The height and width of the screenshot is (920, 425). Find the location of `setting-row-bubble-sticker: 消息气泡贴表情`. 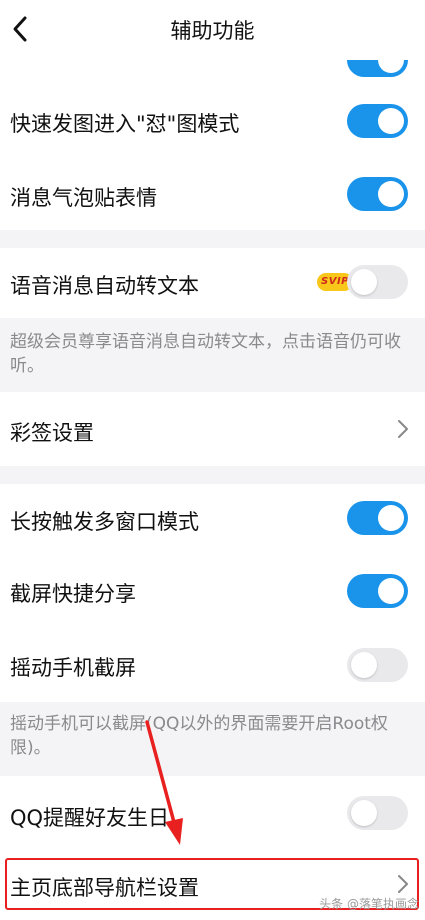

setting-row-bubble-sticker: 消息气泡贴表情 is located at coordinates (212, 196).